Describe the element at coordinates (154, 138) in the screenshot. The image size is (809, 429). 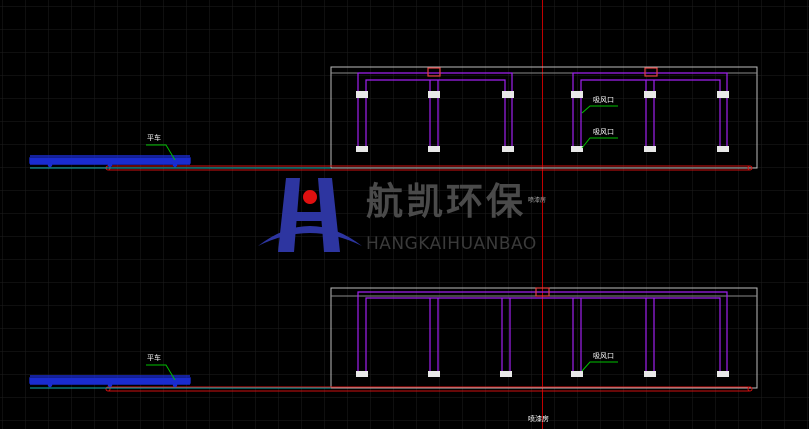
I see `upper-cart-label: 平车` at that location.